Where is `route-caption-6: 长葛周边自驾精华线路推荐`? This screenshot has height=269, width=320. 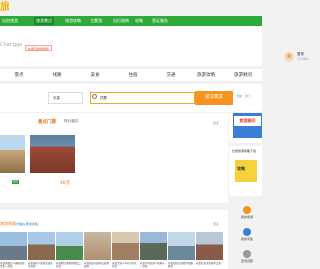
route-caption-6: 长葛周边自驾精华线路推荐 is located at coordinates (181, 265).